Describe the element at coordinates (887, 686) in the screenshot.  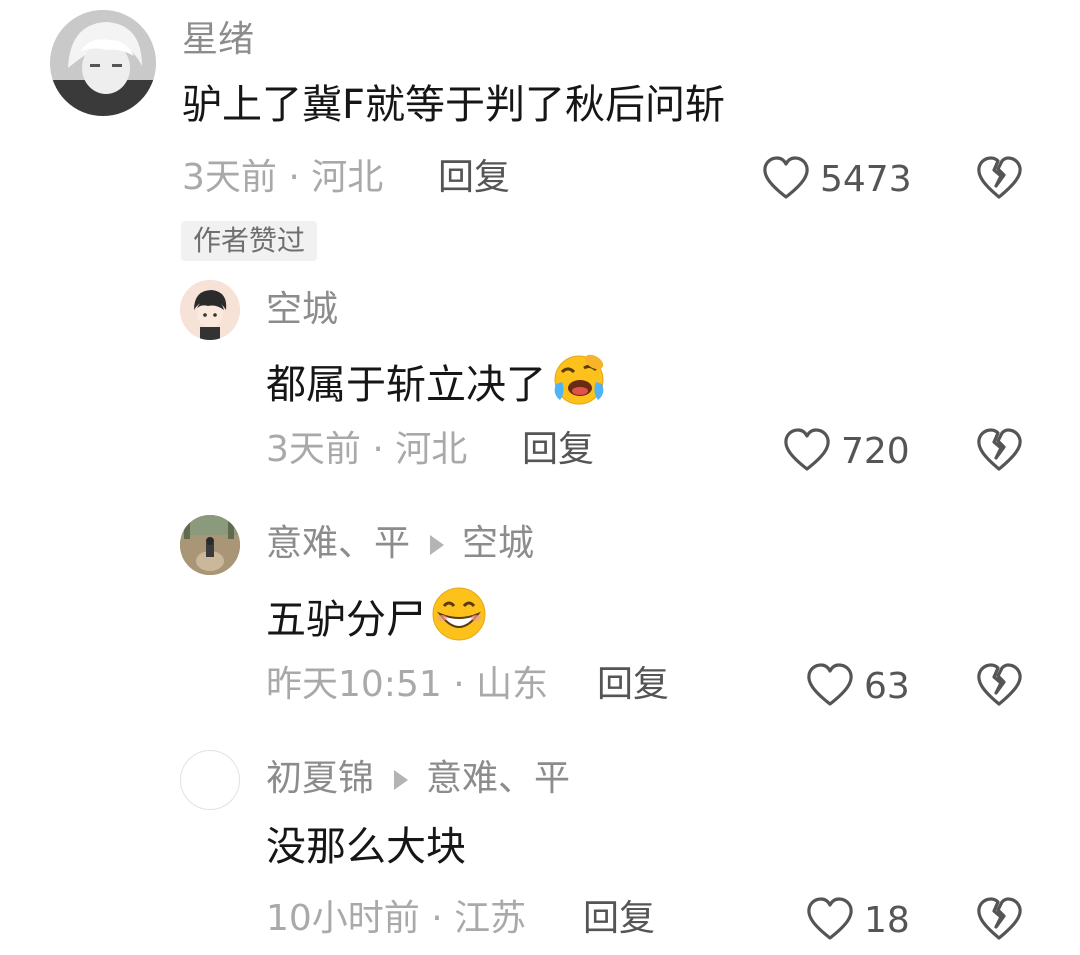
I see `like-count: 63` at that location.